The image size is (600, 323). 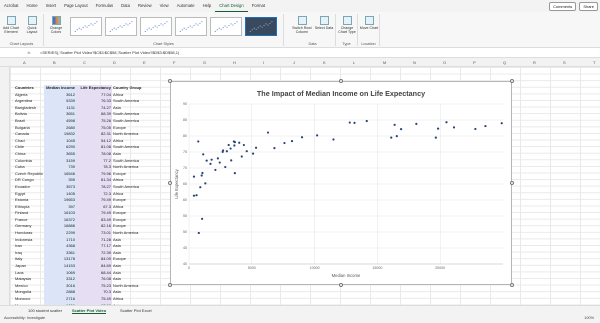 I want to click on tab-view: View, so click(x=164, y=6).